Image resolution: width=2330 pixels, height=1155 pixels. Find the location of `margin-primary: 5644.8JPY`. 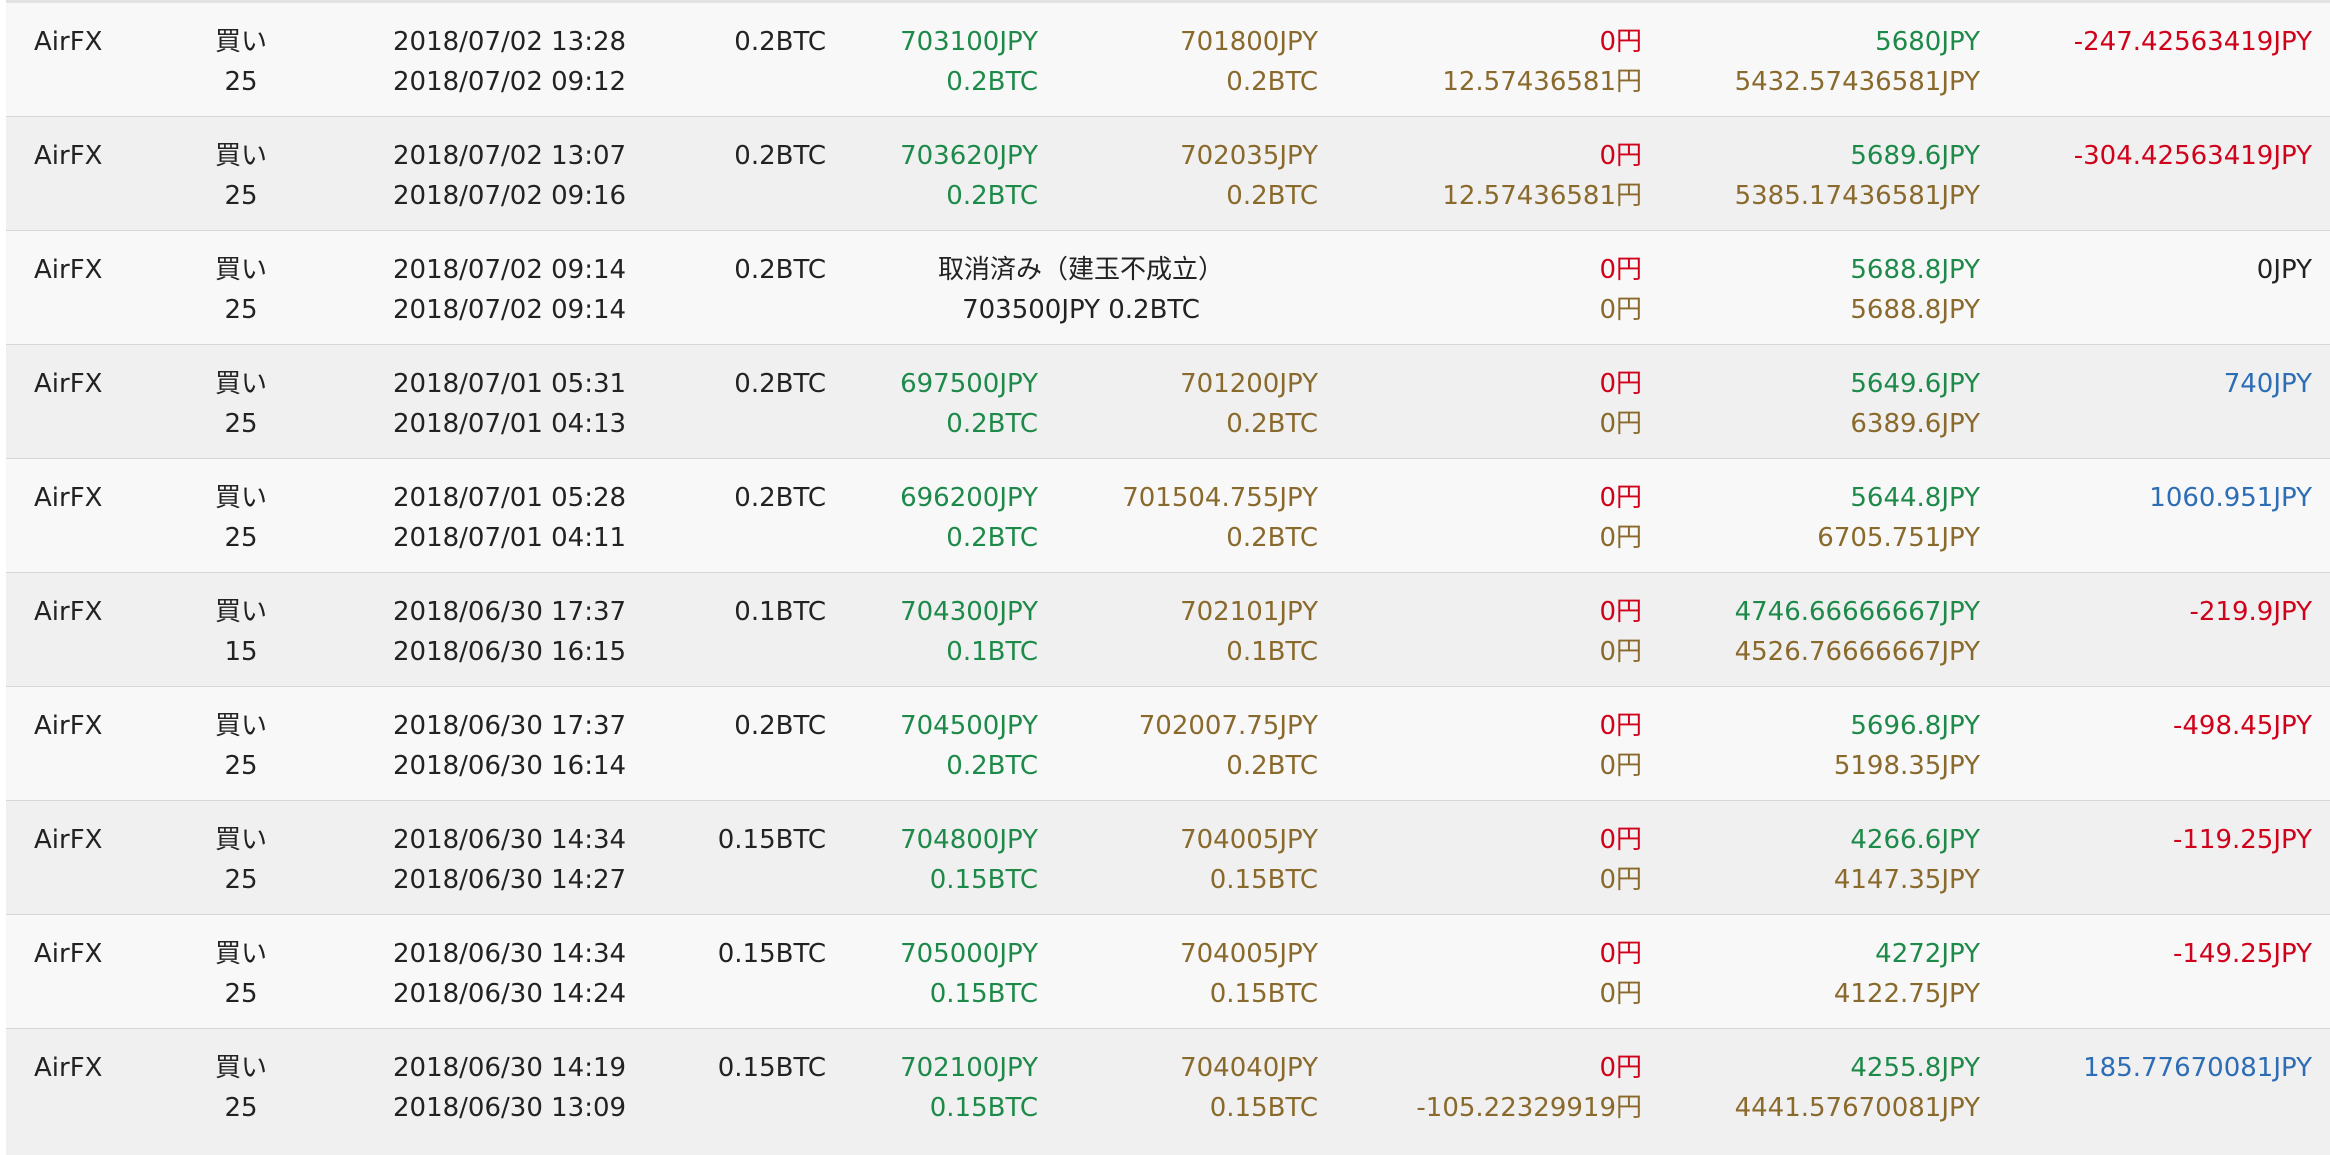

margin-primary: 5644.8JPY is located at coordinates (1915, 498).